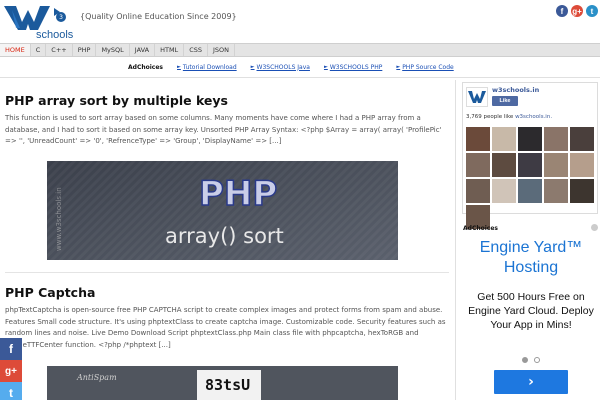  Describe the element at coordinates (533, 117) in the screenshot. I see `like-count-link: w3schools.in.` at that location.